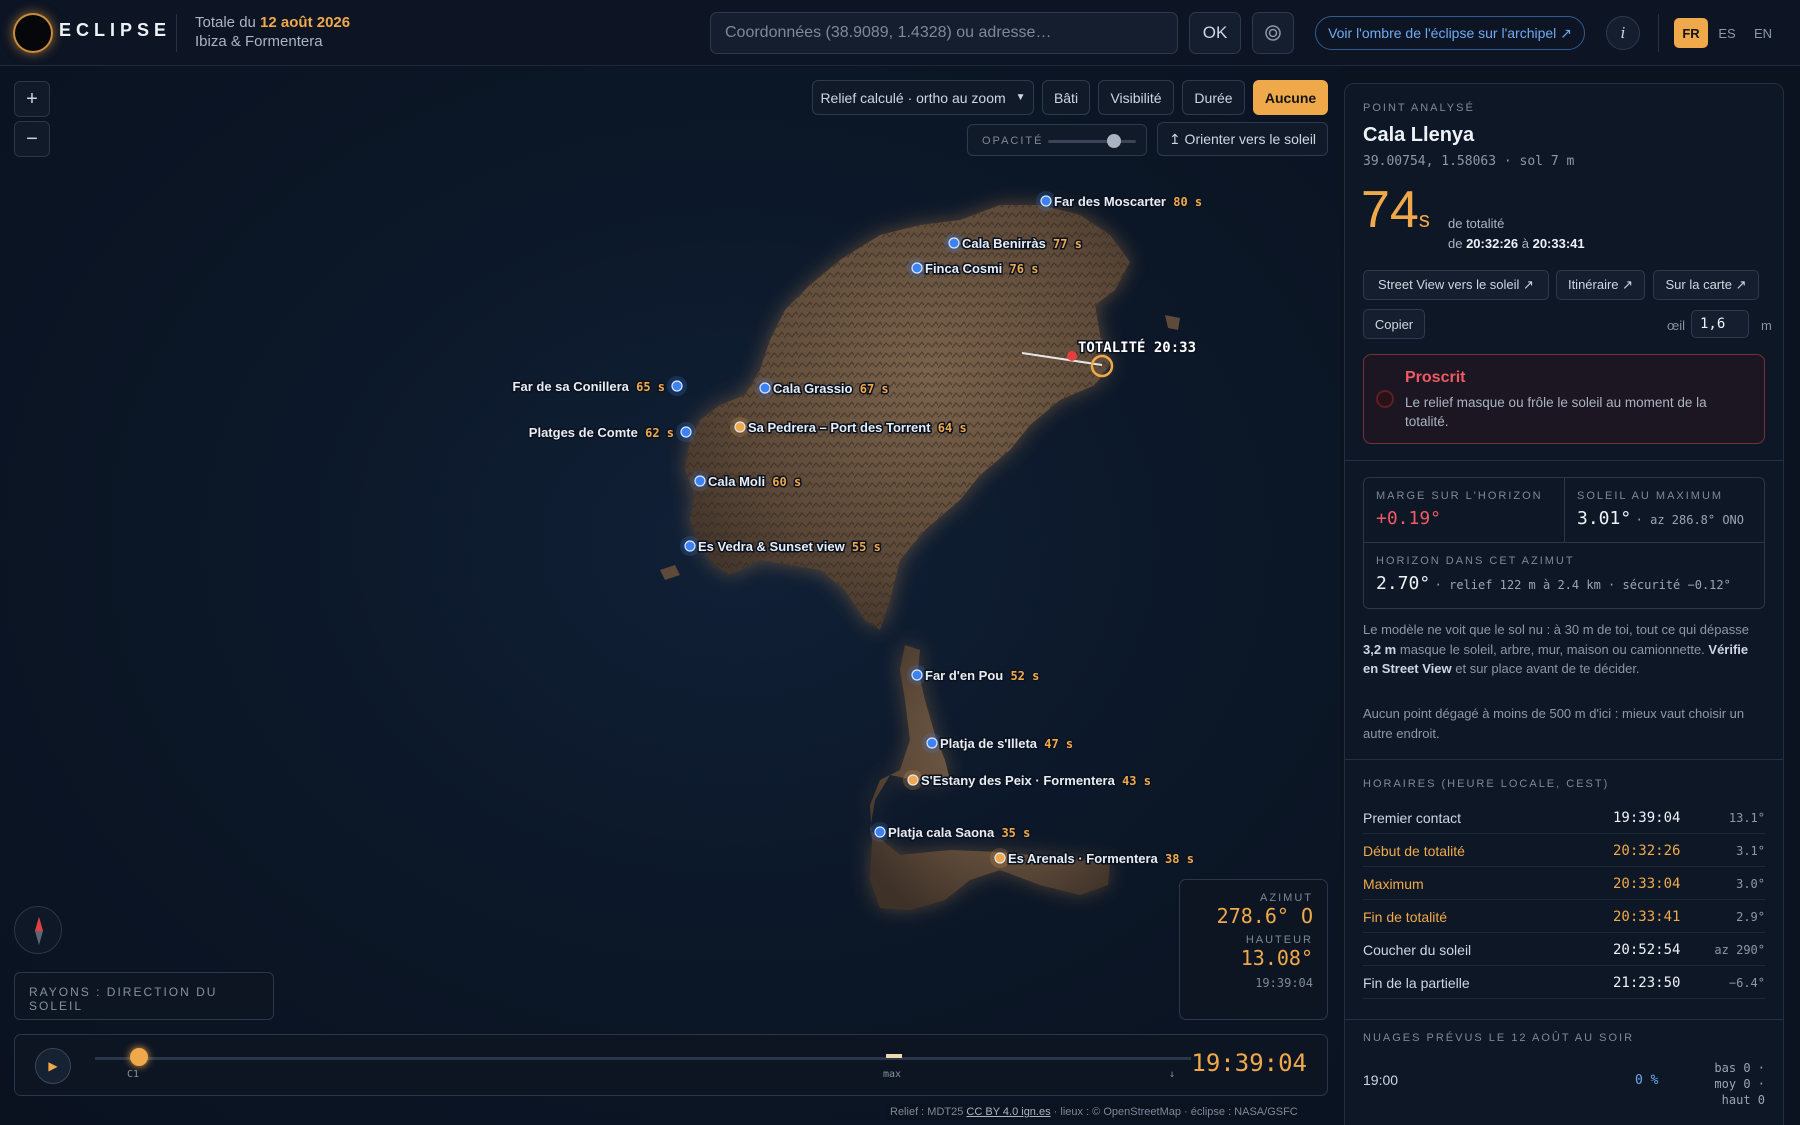  Describe the element at coordinates (671, 1065) in the screenshot. I see `timeline: ▶ C1 max ↓ 19:39:04` at that location.